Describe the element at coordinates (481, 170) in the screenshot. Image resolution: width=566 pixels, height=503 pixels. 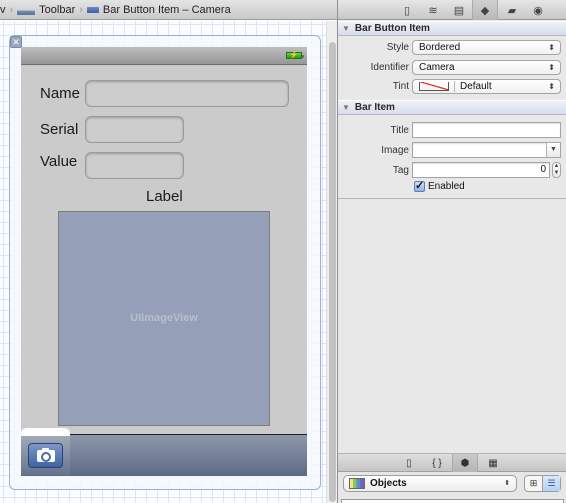
I see `tag-input: 0` at that location.